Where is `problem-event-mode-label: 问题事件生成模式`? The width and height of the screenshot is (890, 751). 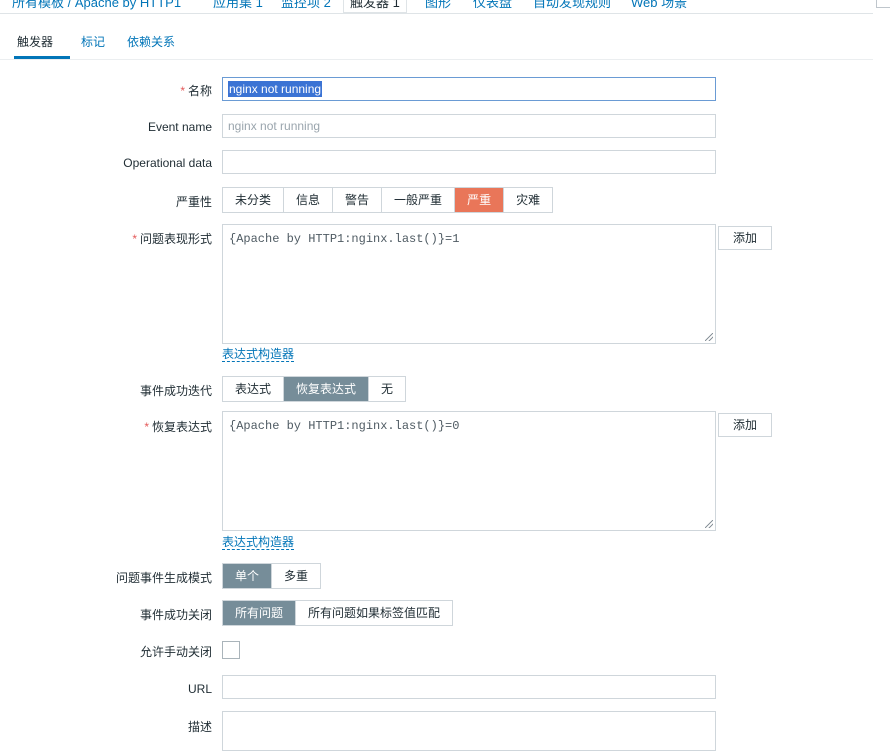 problem-event-mode-label: 问题事件生成模式 is located at coordinates (163, 578).